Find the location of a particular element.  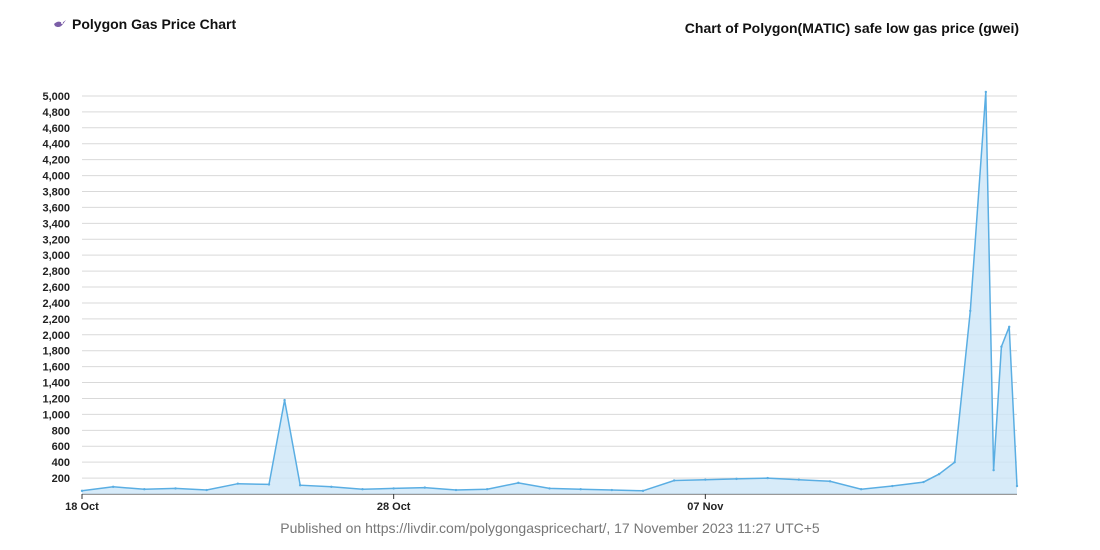

y-tick-label: 3,200 is located at coordinates (56, 240).